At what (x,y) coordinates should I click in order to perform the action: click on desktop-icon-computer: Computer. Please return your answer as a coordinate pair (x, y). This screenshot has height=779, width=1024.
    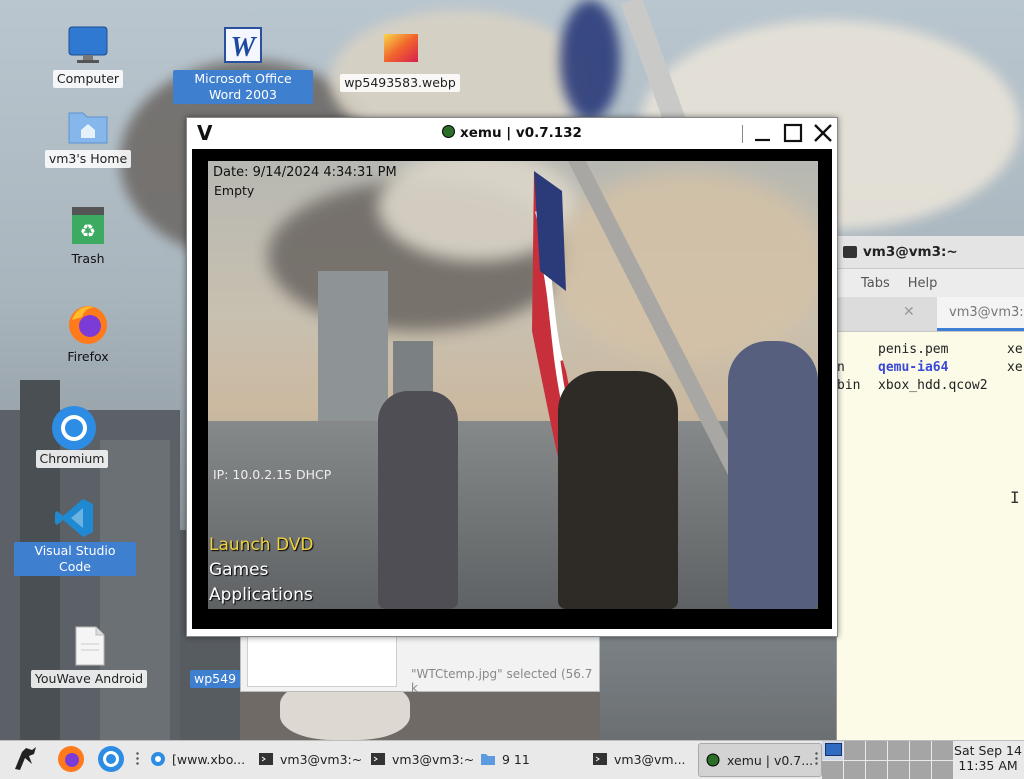
    Looking at the image, I should click on (88, 56).